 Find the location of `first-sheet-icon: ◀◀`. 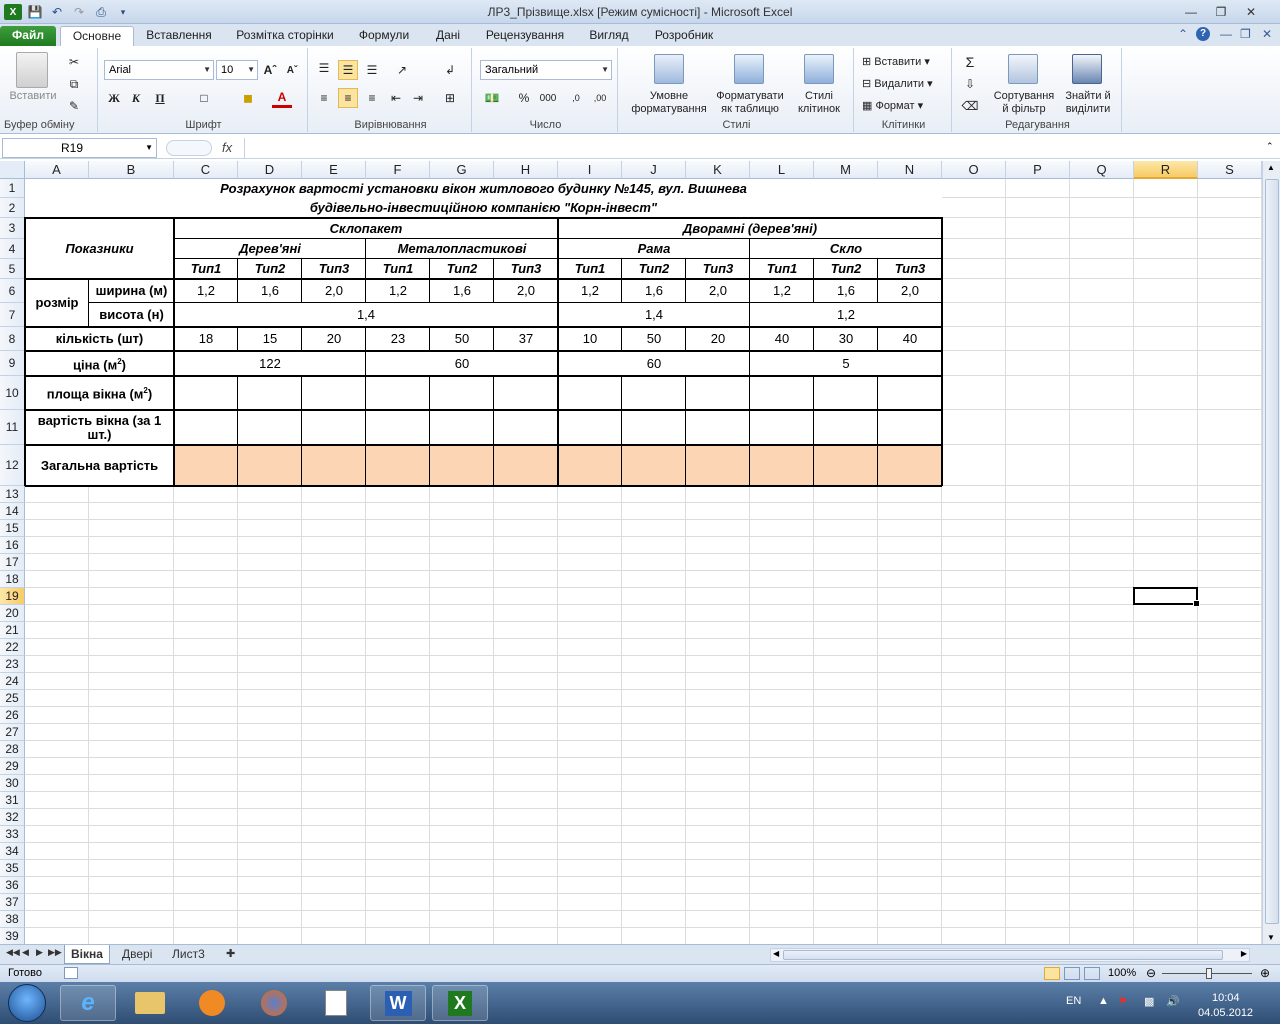

first-sheet-icon: ◀◀ is located at coordinates (13, 952).